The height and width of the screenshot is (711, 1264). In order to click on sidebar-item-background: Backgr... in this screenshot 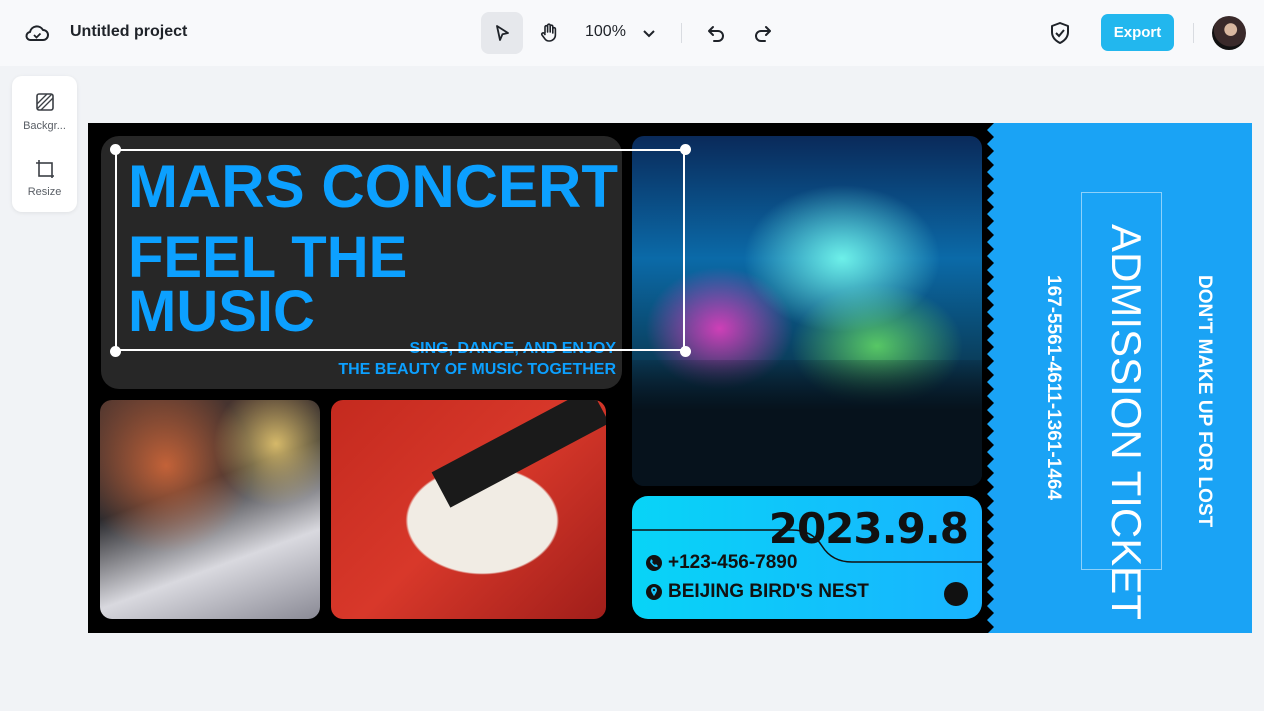, I will do `click(44, 126)`.